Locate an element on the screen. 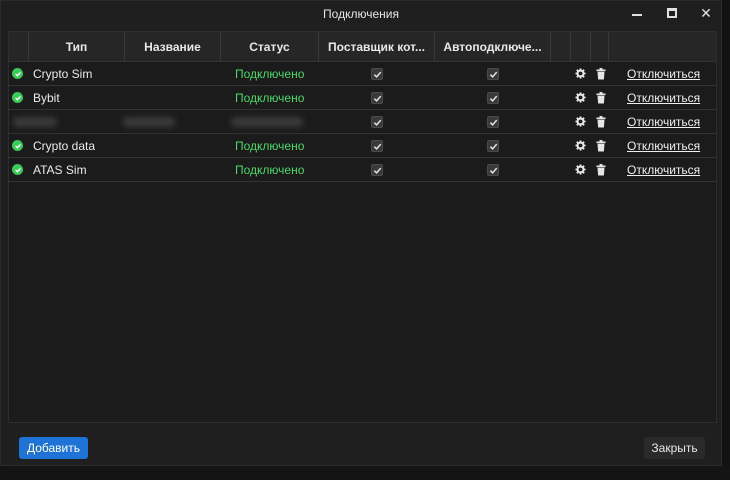 Image resolution: width=730 pixels, height=480 pixels. redacted-type is located at coordinates (35, 122).